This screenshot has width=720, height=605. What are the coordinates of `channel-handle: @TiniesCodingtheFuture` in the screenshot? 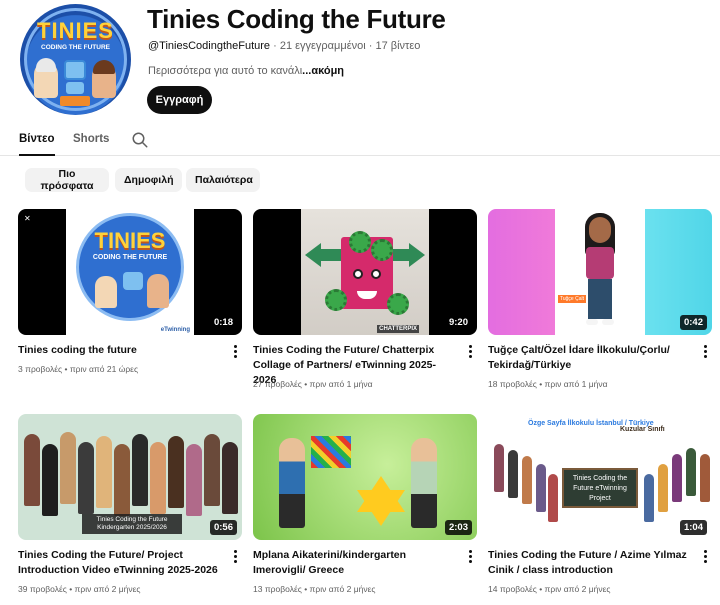 It's located at (209, 46).